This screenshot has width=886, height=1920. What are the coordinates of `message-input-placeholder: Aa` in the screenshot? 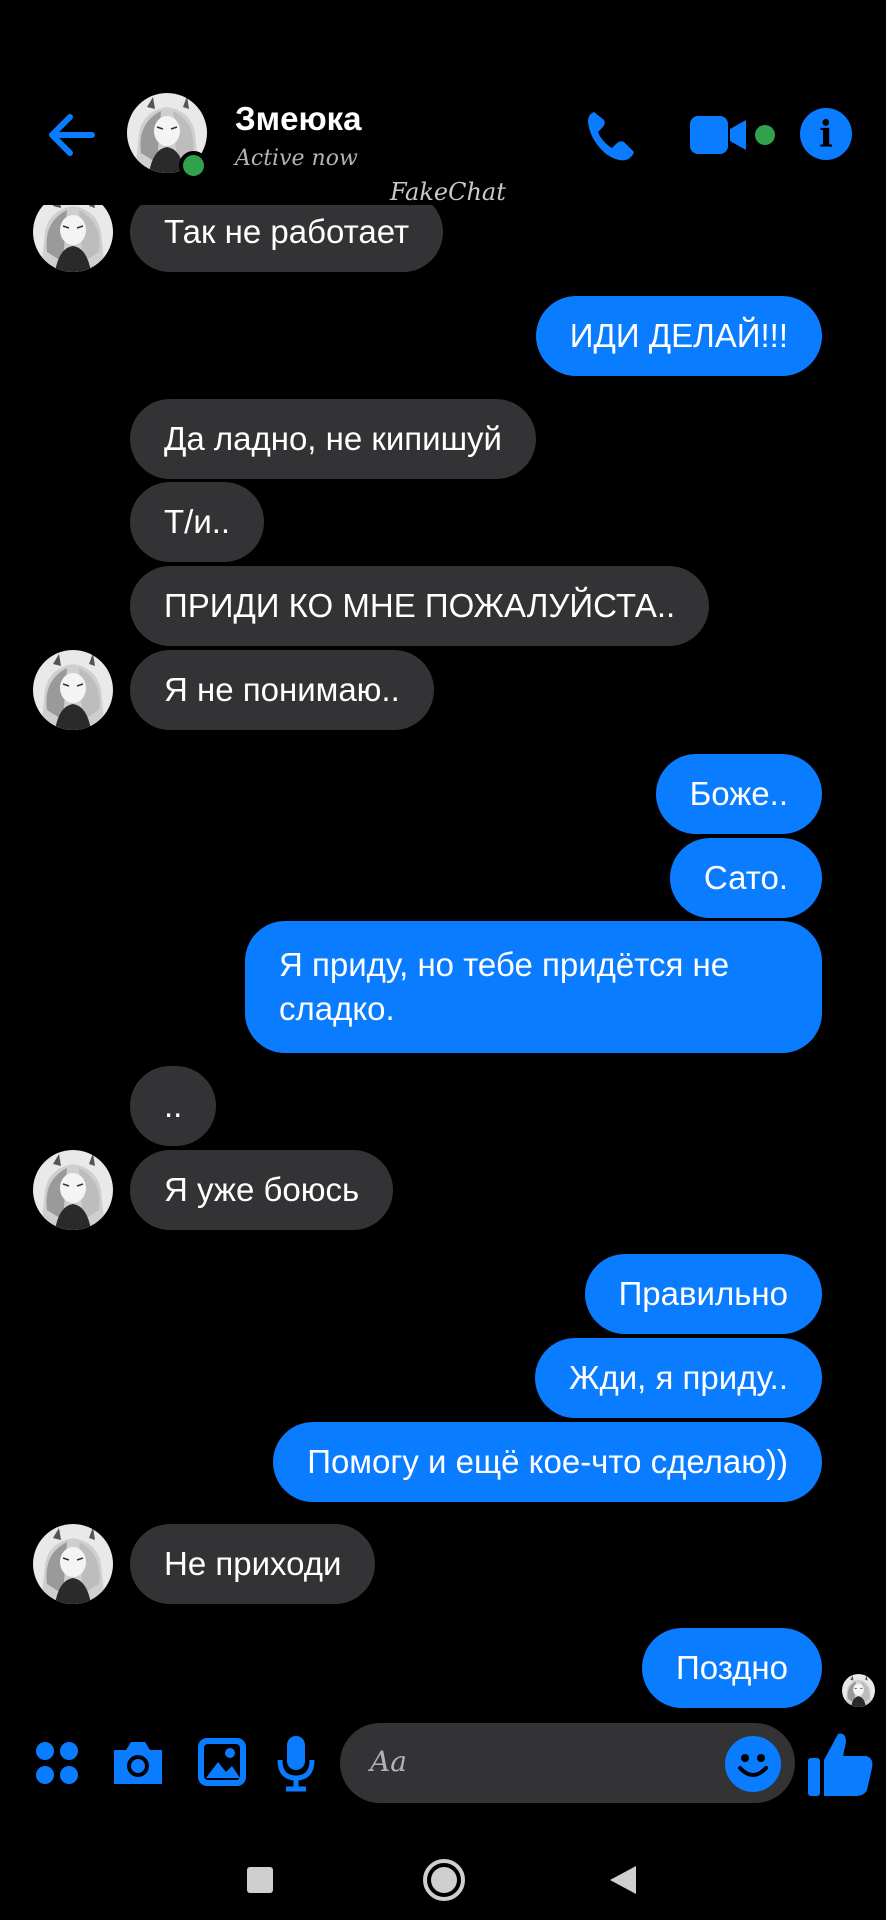 It's located at (388, 1761).